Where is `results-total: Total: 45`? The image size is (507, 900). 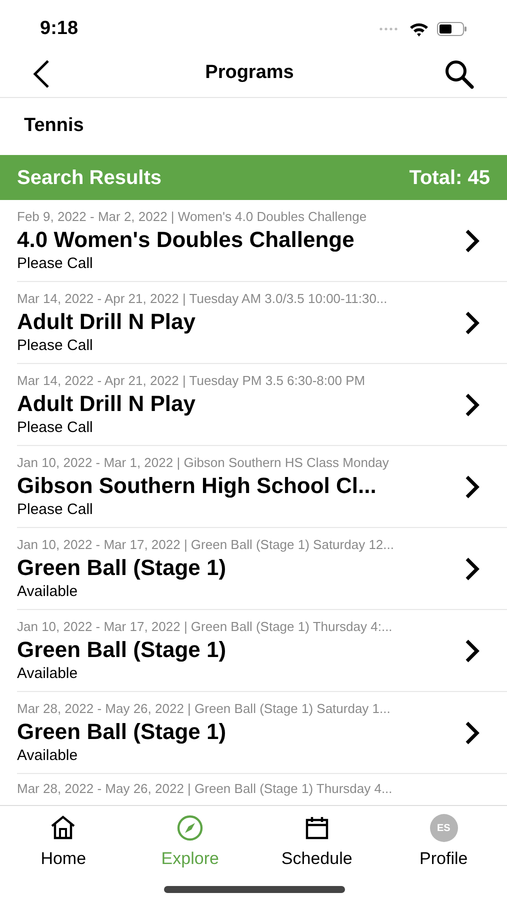
results-total: Total: 45 is located at coordinates (449, 178).